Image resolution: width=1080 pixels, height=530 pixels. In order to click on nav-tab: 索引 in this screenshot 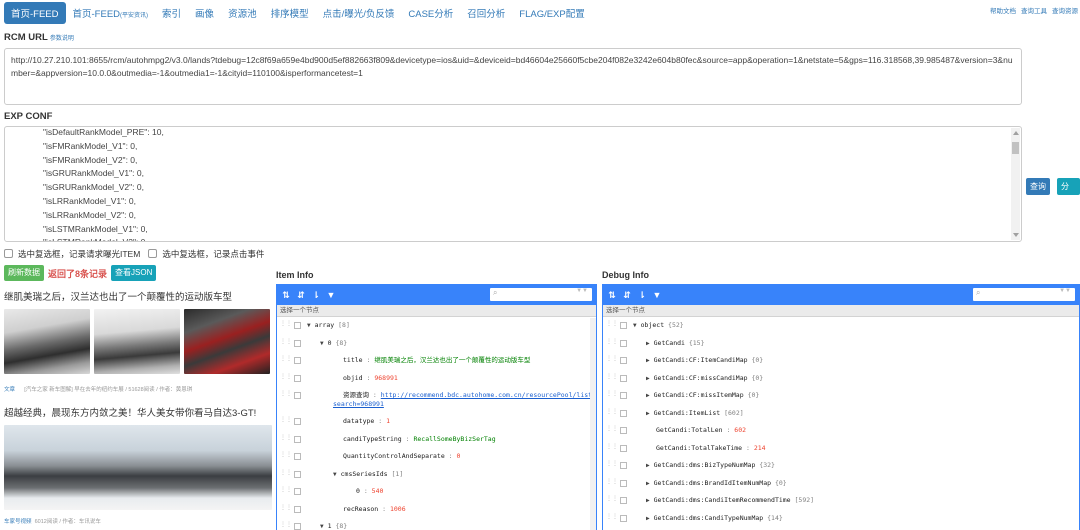, I will do `click(171, 13)`.